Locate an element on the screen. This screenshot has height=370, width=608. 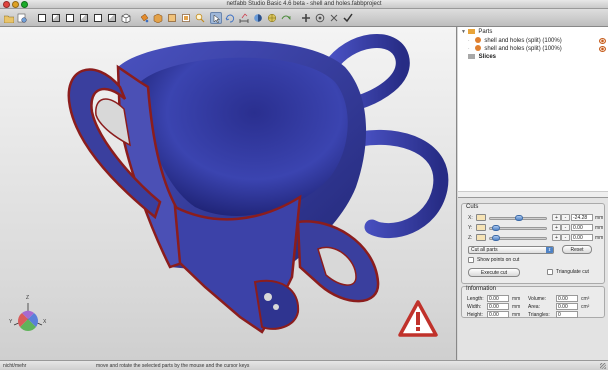
view-back-icon is located at coordinates (56, 18).